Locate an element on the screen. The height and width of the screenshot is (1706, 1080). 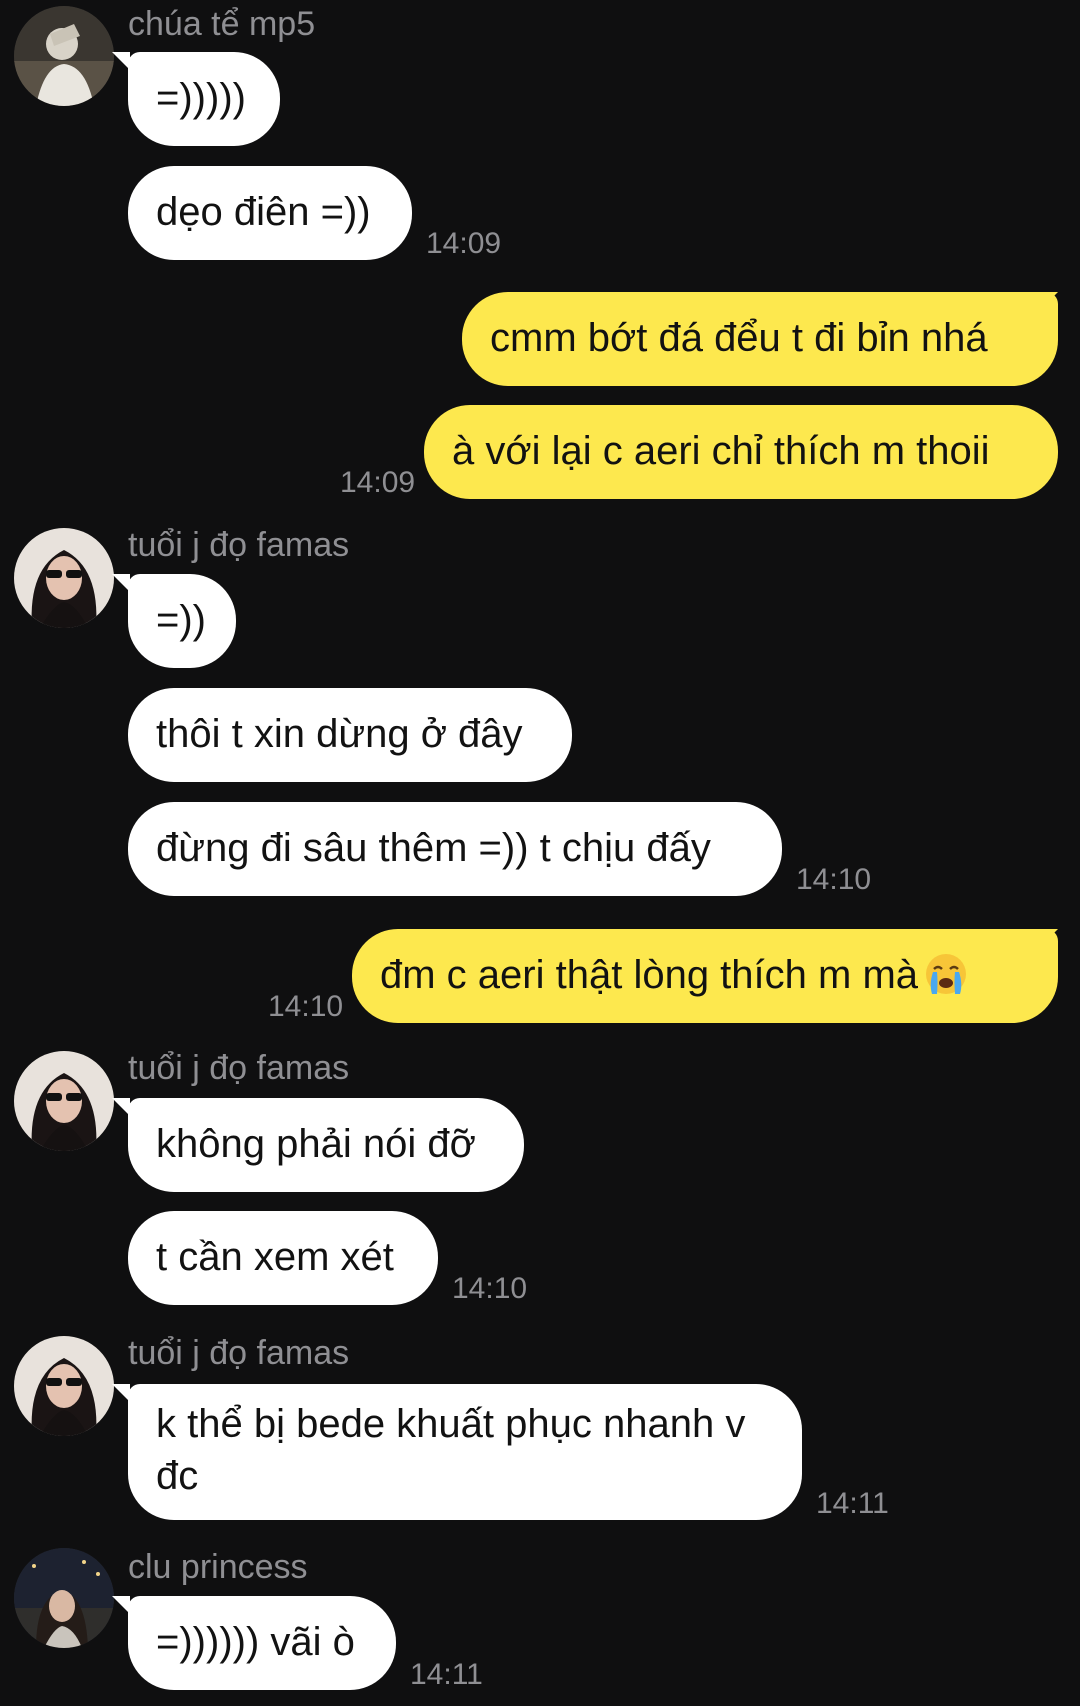
message-bubble: đừng đi sâu thêm =)) t chịu đấy is located at coordinates (455, 849).